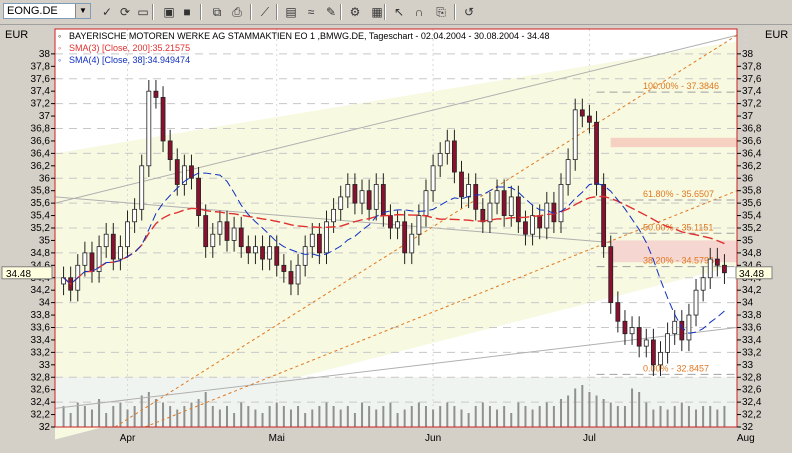 The width and height of the screenshot is (792, 453). Describe the element at coordinates (748, 427) in the screenshot. I see `y-tick-label-right: 32` at that location.